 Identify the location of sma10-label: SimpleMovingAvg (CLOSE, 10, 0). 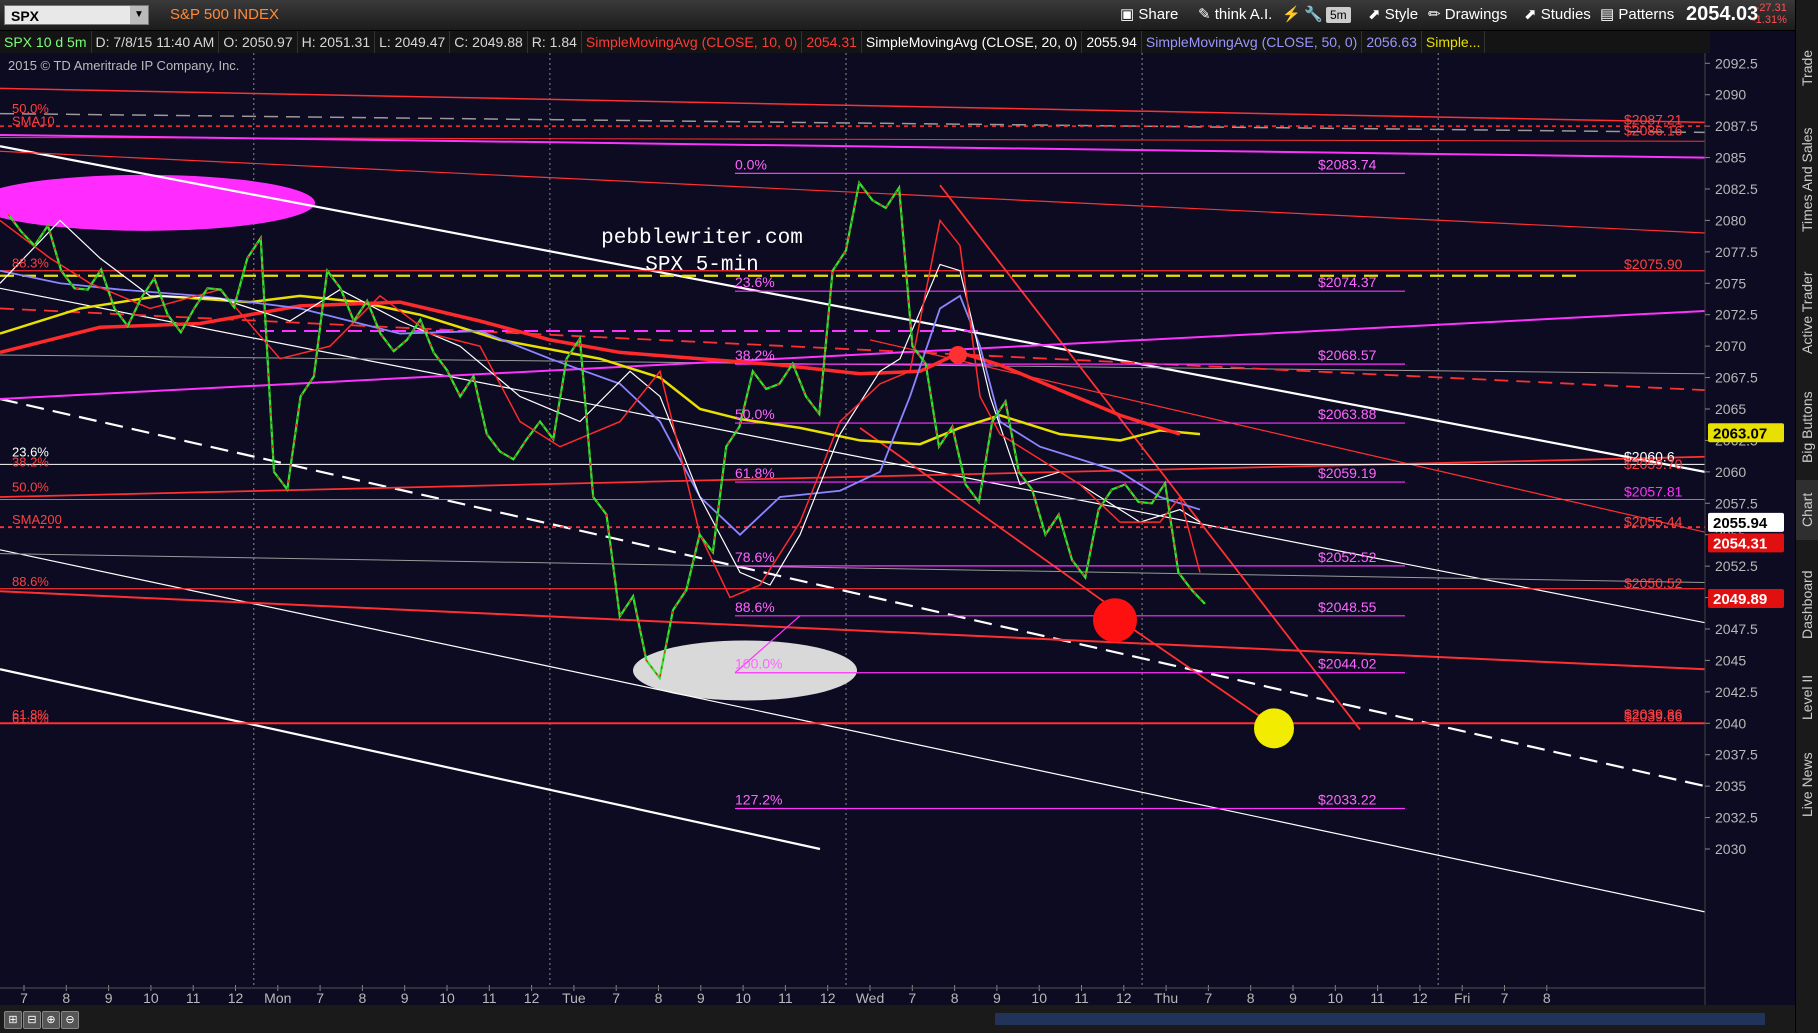
(692, 42).